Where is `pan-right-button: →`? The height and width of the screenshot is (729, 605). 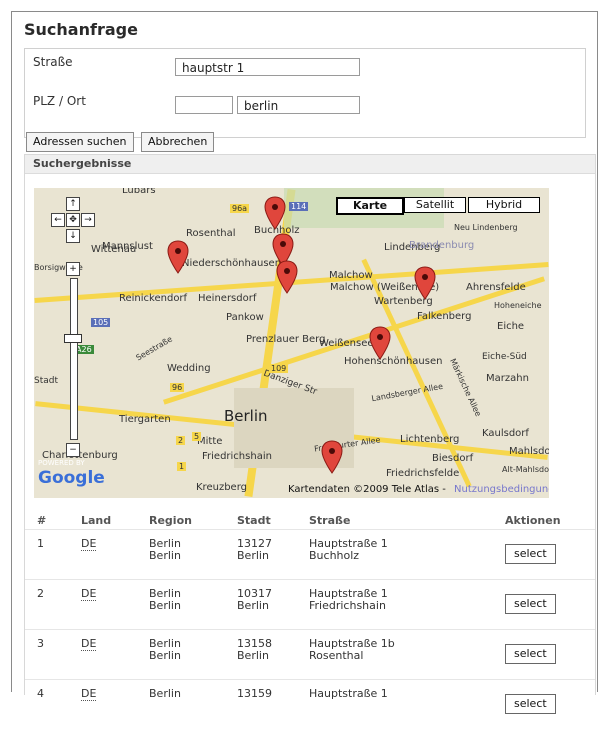
pan-right-button: → is located at coordinates (88, 220).